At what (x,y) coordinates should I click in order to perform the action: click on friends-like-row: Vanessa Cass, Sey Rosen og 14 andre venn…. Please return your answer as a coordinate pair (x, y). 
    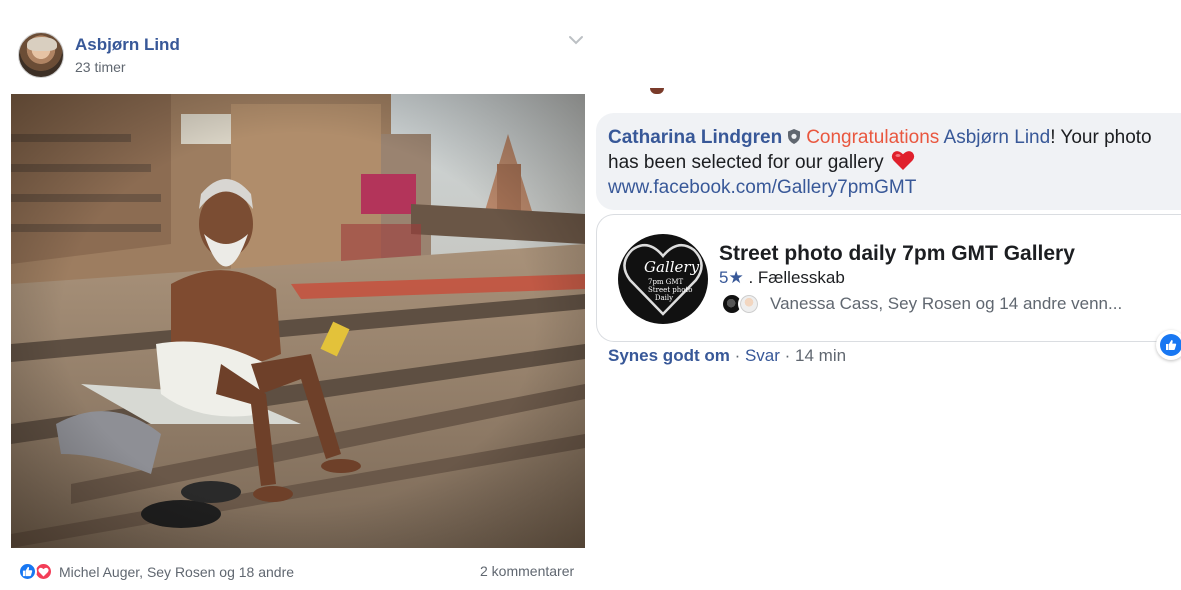
    Looking at the image, I should click on (921, 304).